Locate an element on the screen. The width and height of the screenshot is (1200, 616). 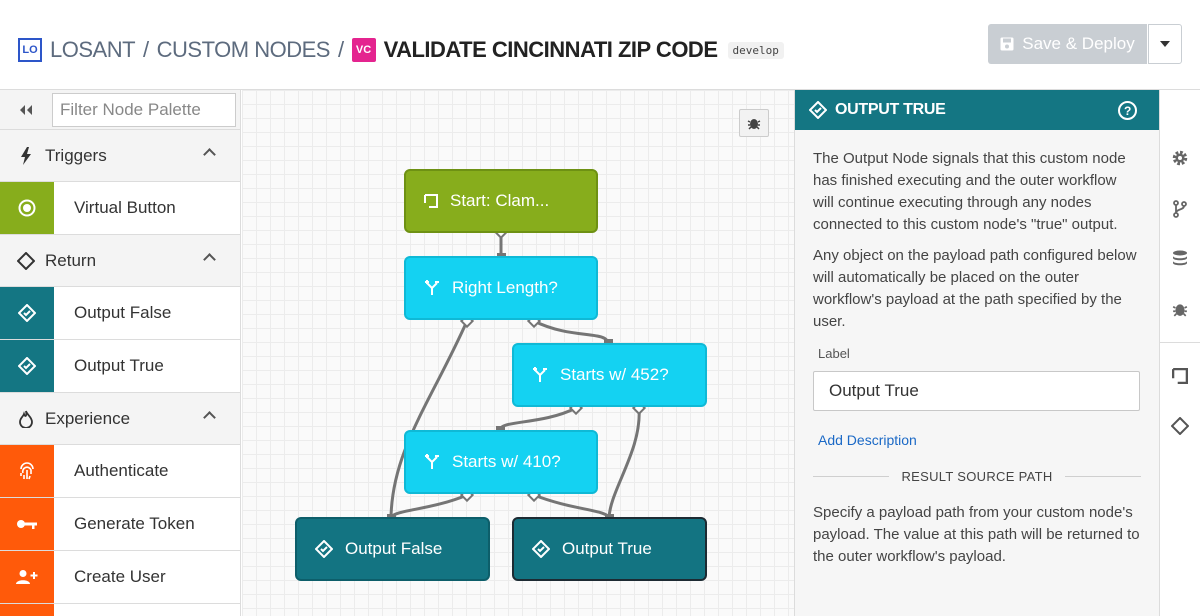
palette-item-label: Create User is located at coordinates (120, 576).